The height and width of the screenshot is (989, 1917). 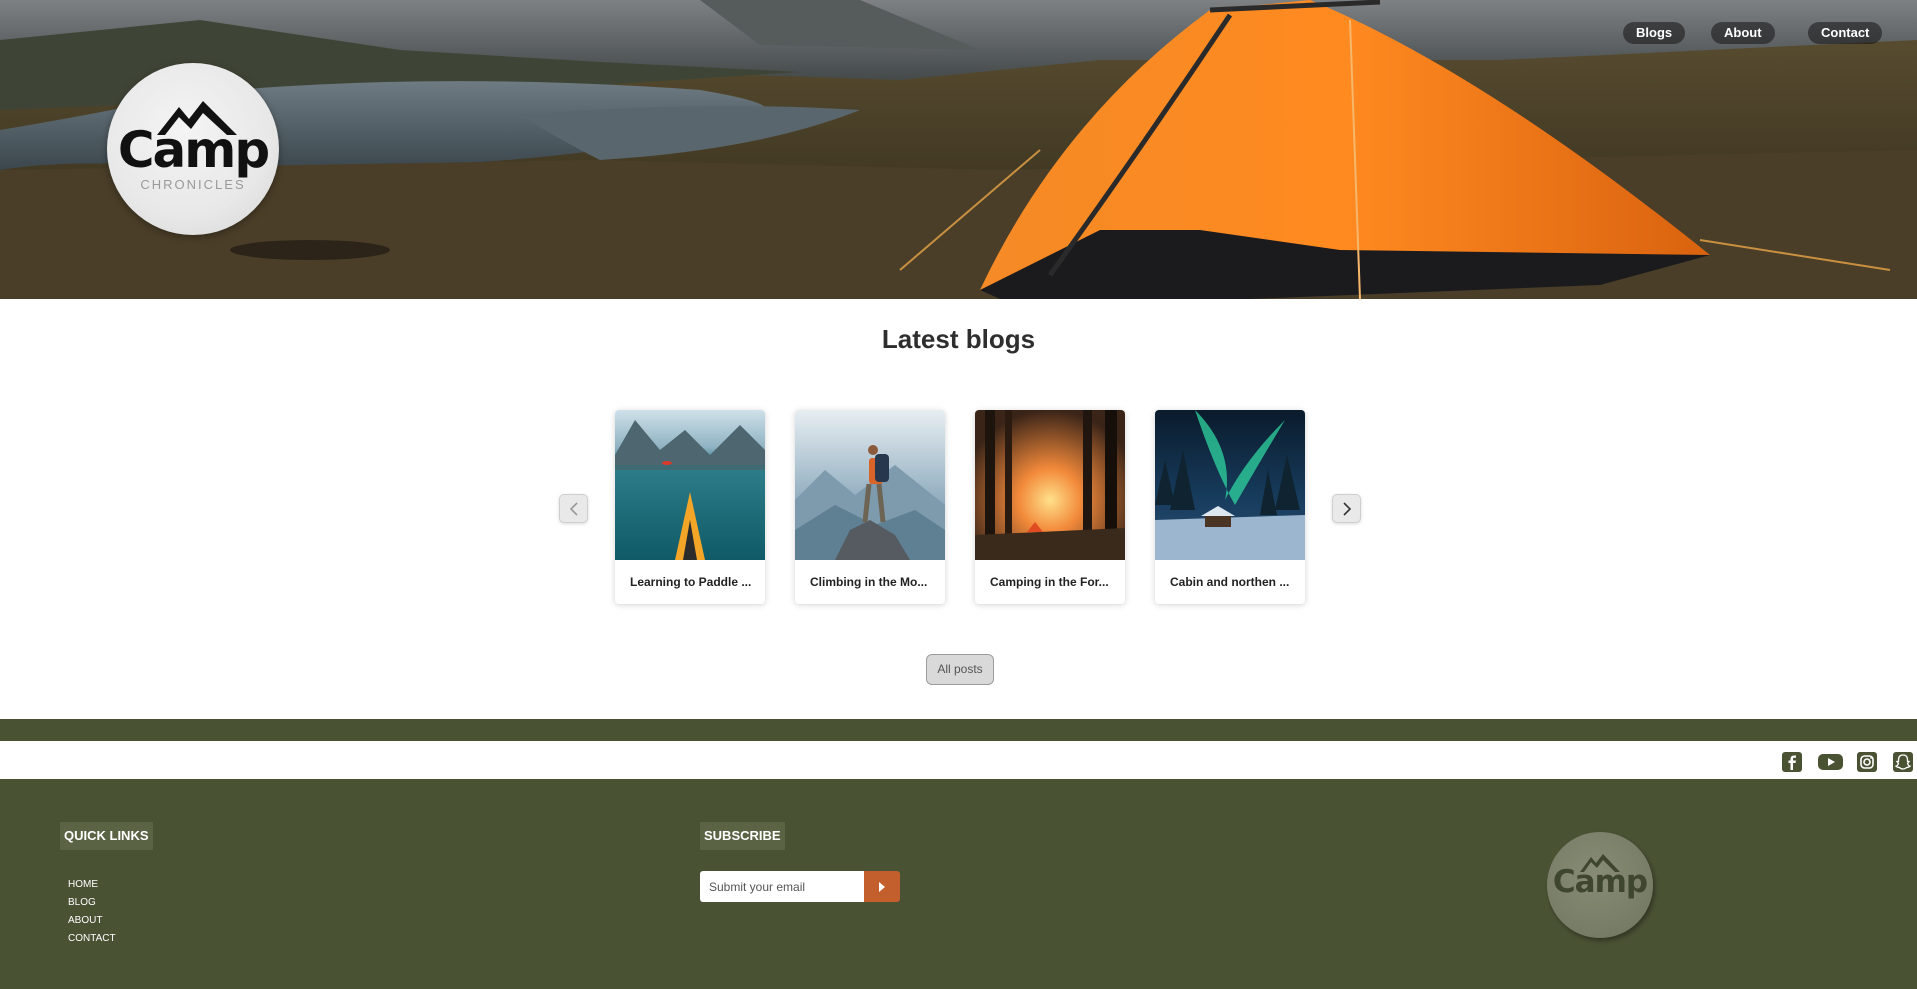 I want to click on blog-card-image-kayak, so click(x=690, y=485).